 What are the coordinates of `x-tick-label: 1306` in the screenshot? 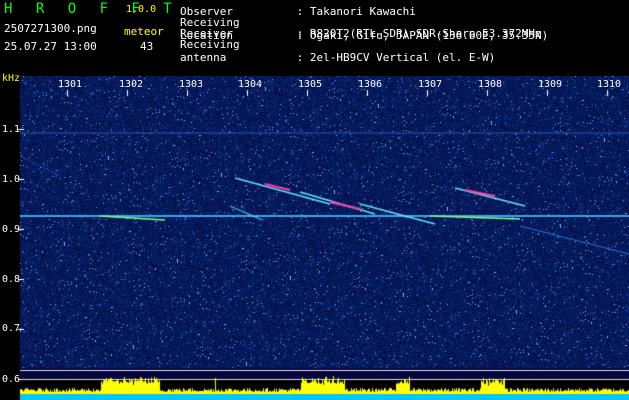 It's located at (370, 84).